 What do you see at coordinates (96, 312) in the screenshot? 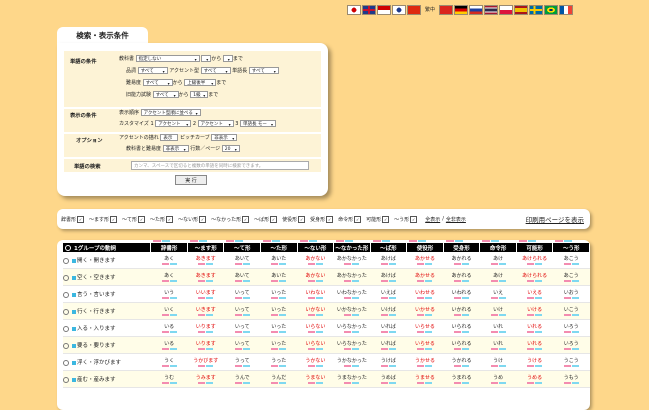
I see `verb-label: 行く・行きます` at bounding box center [96, 312].